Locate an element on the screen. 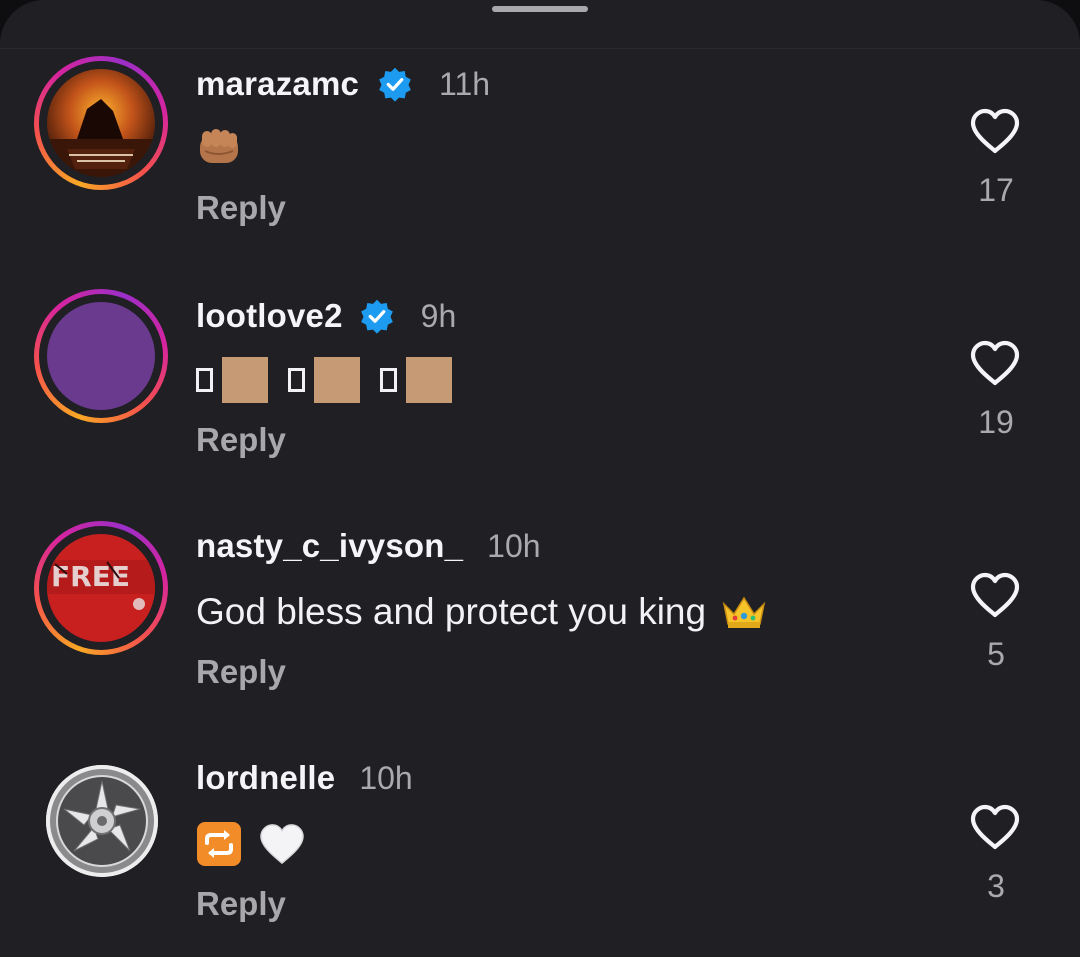 The width and height of the screenshot is (1080, 957). wheel-avatar-image is located at coordinates (102, 821).